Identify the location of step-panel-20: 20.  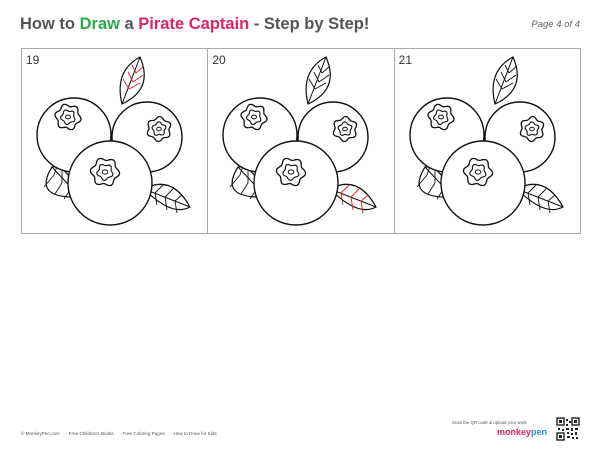
(301, 141).